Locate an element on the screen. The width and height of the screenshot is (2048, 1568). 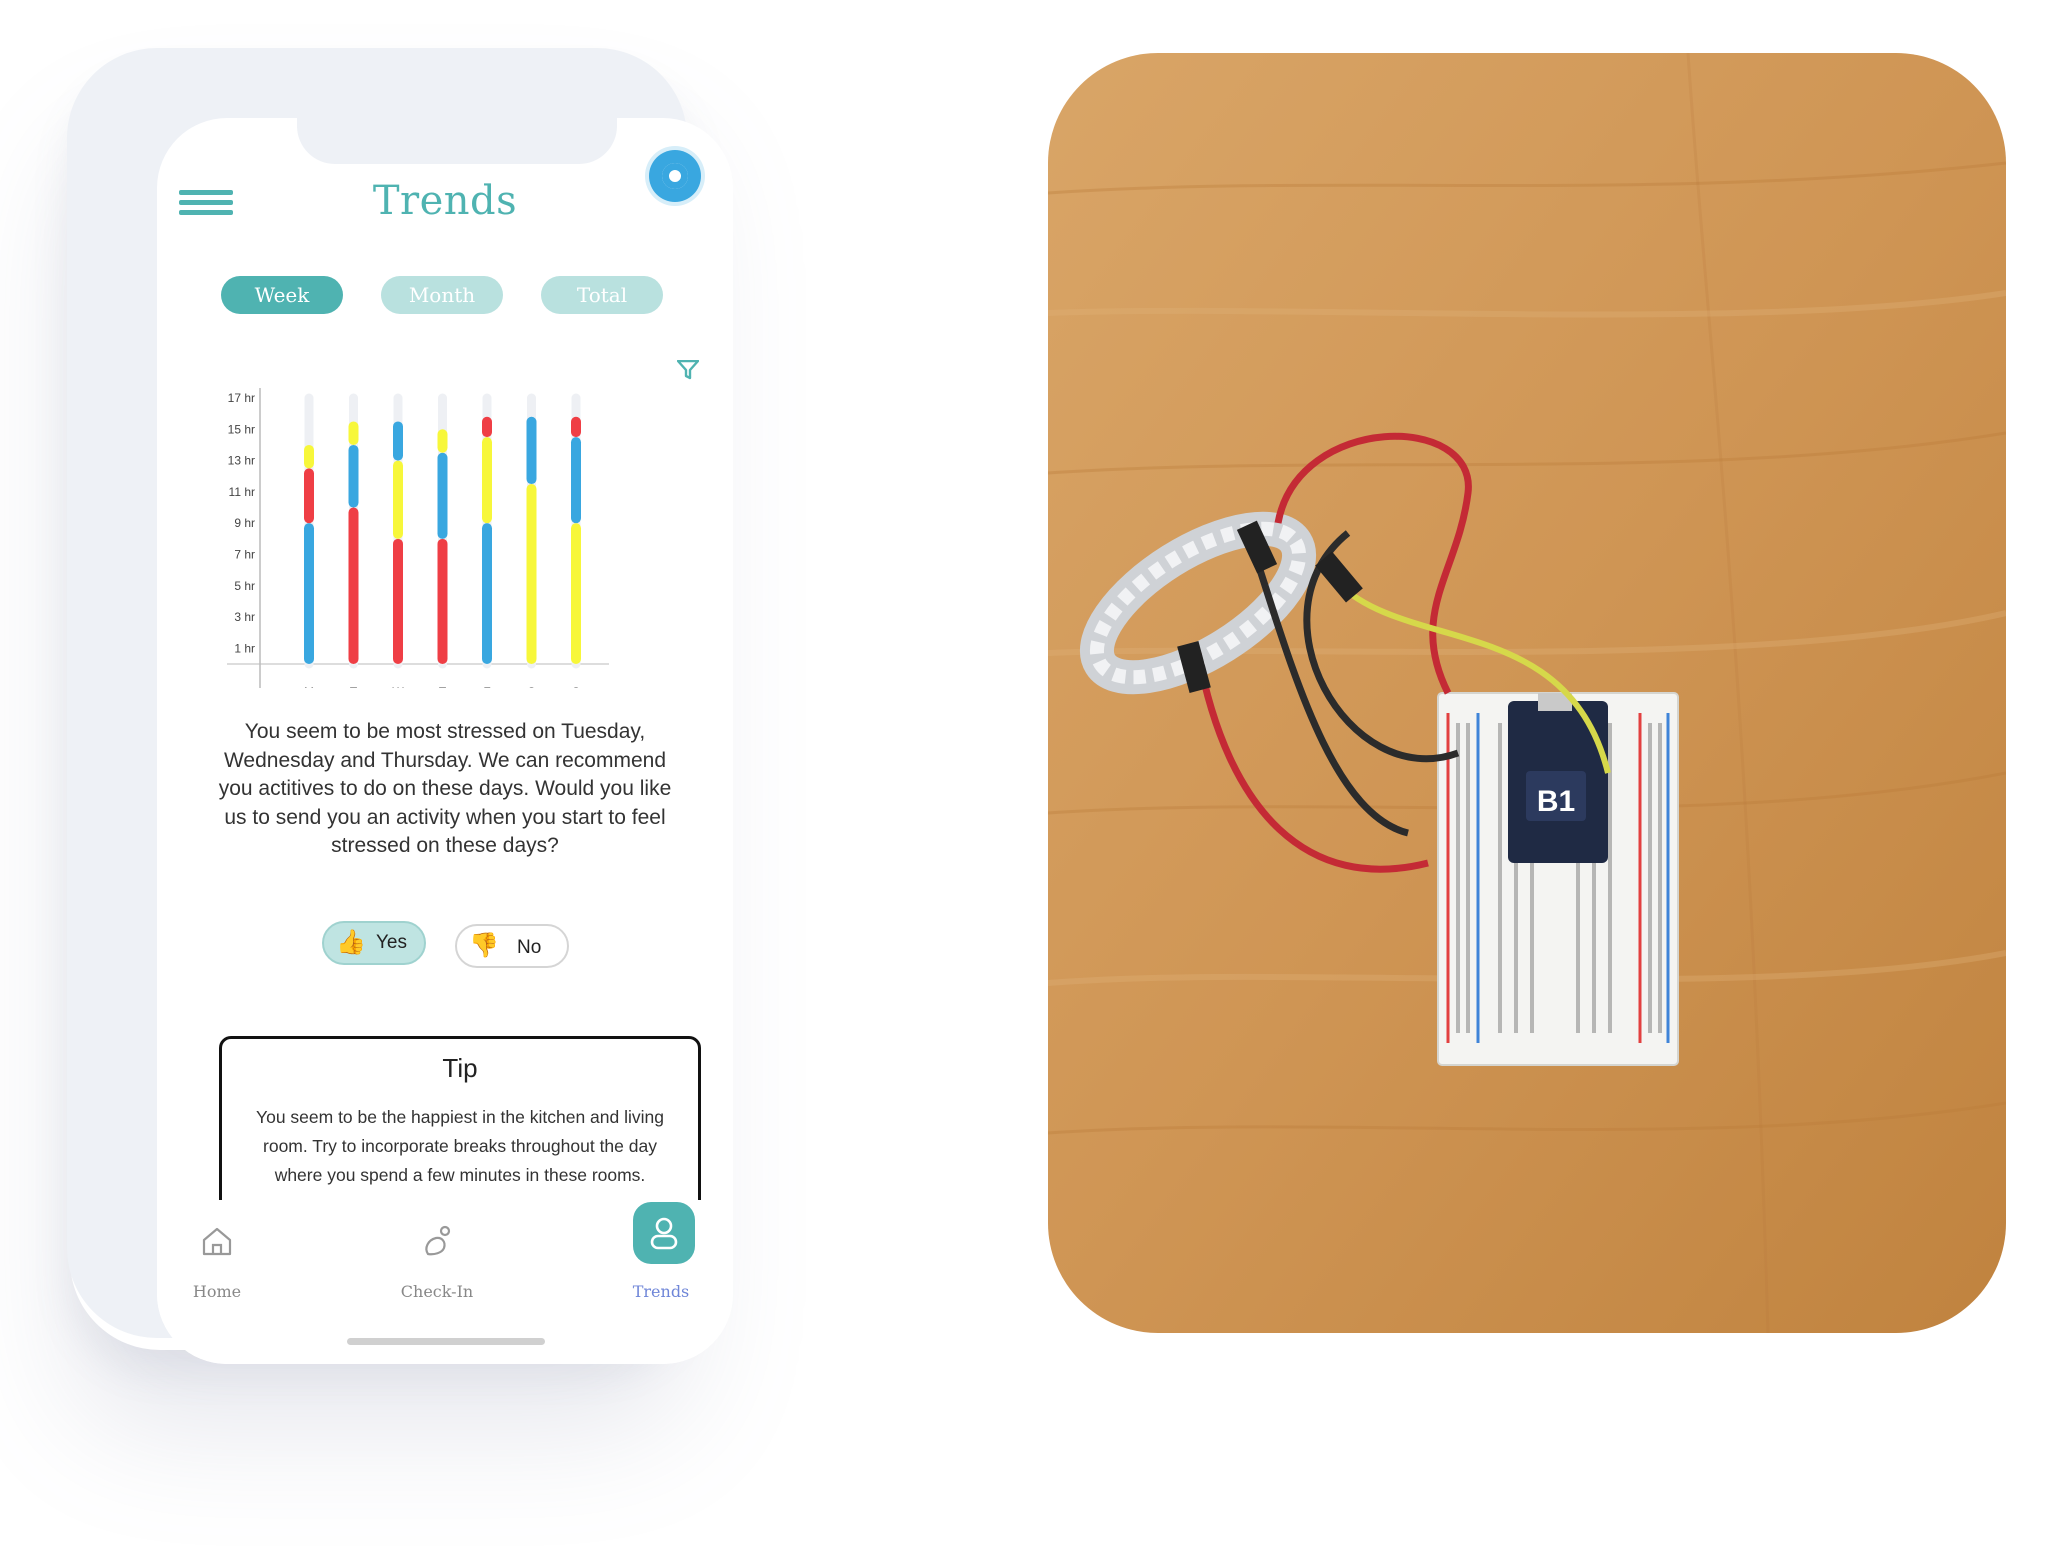
no-button: 👎 No is located at coordinates (512, 946).